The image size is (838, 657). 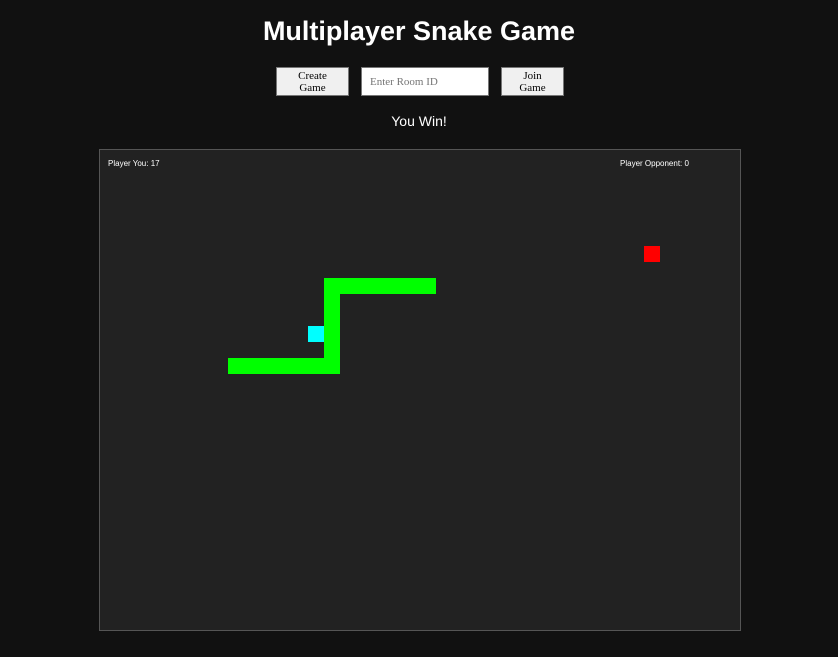 I want to click on player-you-score: Player You: 17, so click(x=134, y=163).